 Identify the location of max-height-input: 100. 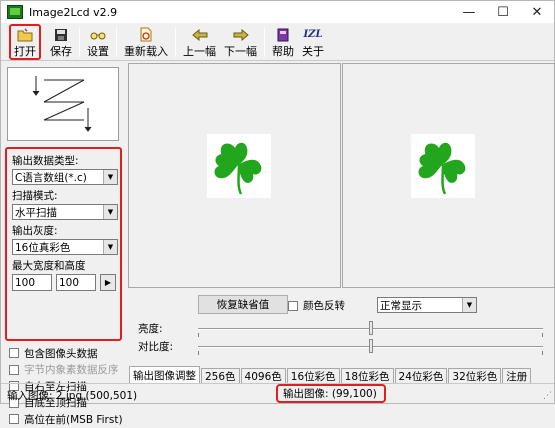
(76, 282).